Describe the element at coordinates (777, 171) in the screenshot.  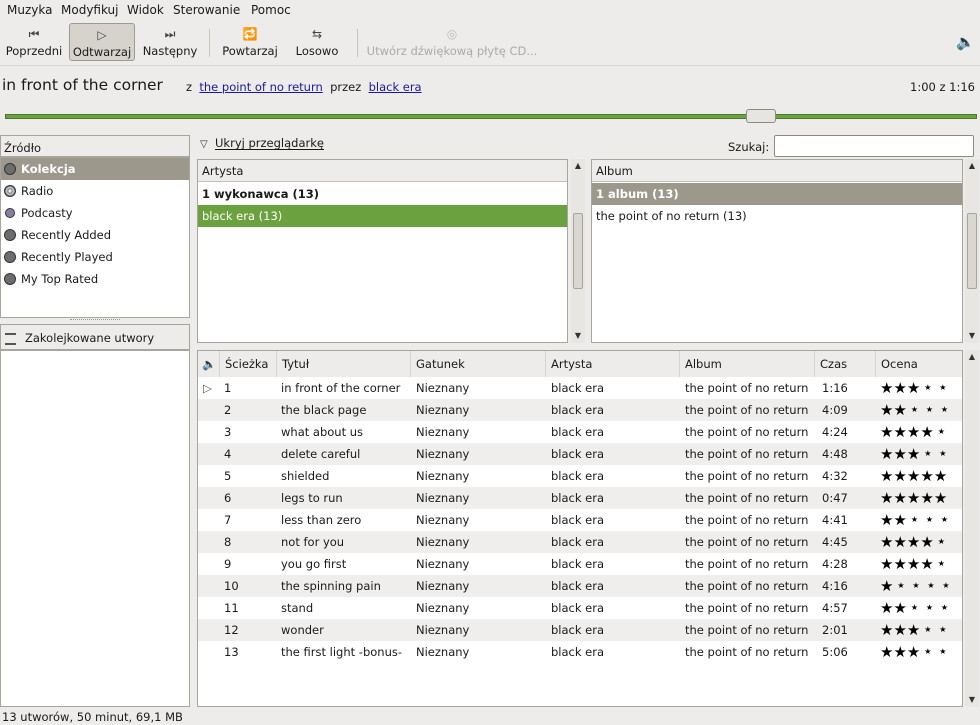
I see `album-column-header: Album` at that location.